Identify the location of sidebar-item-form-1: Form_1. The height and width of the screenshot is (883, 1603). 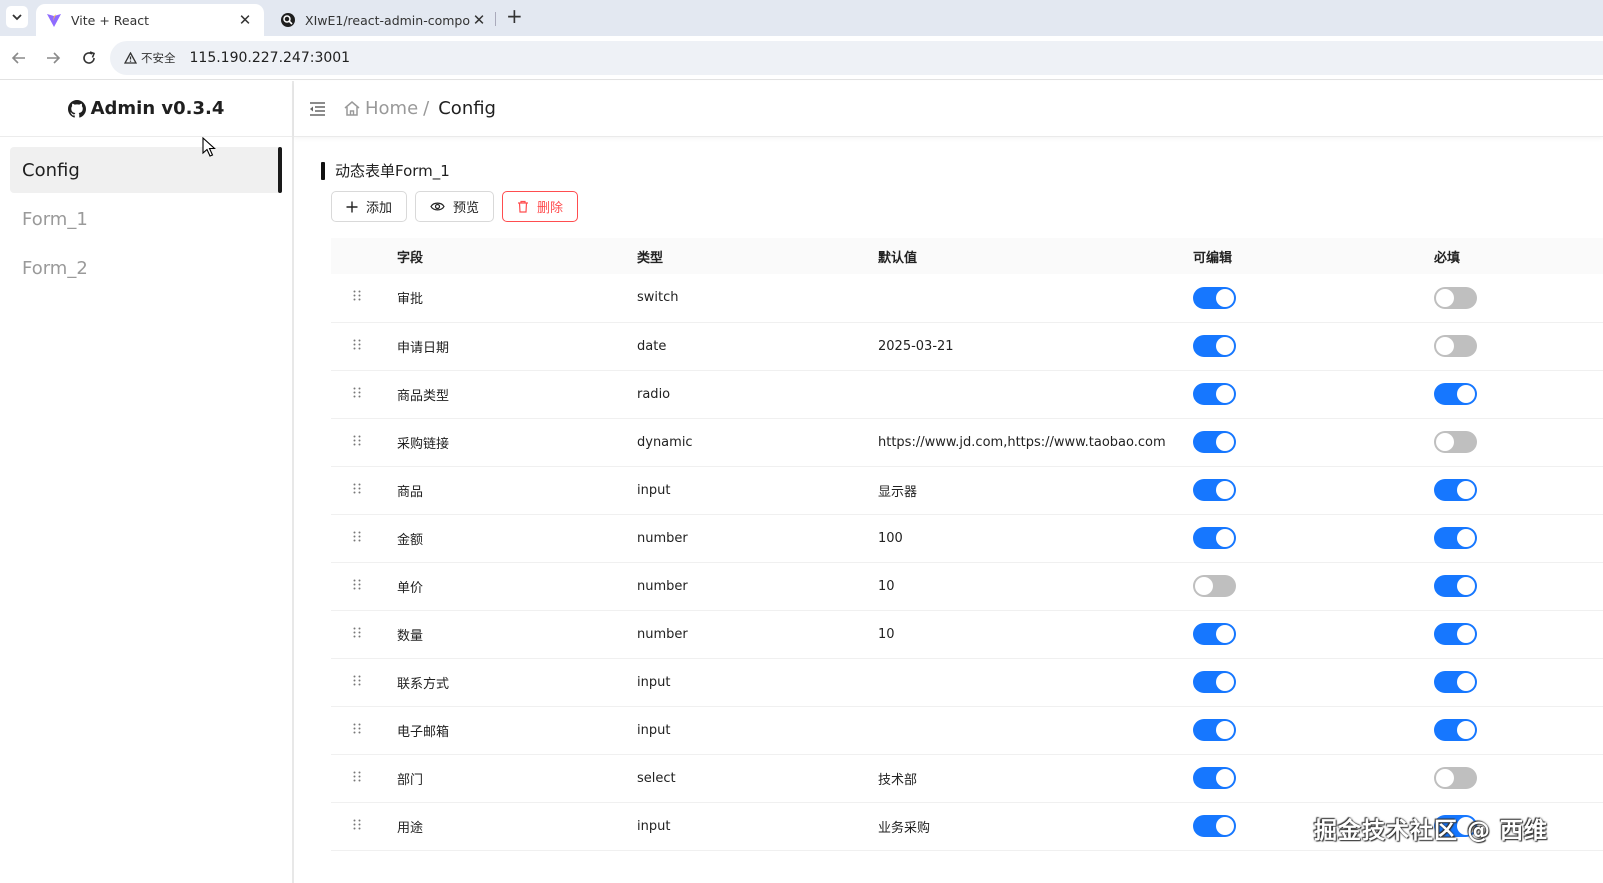
(146, 219).